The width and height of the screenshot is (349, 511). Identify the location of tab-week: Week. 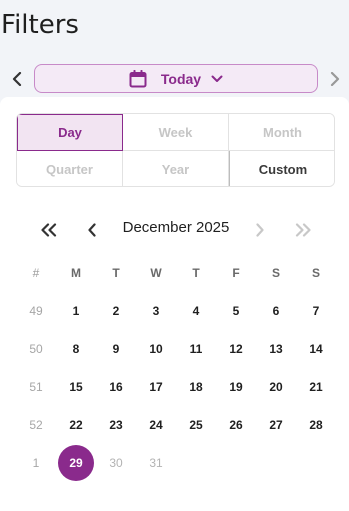
(176, 132).